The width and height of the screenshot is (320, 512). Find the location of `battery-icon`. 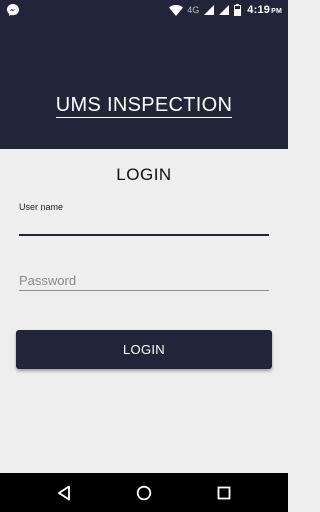

battery-icon is located at coordinates (238, 10).